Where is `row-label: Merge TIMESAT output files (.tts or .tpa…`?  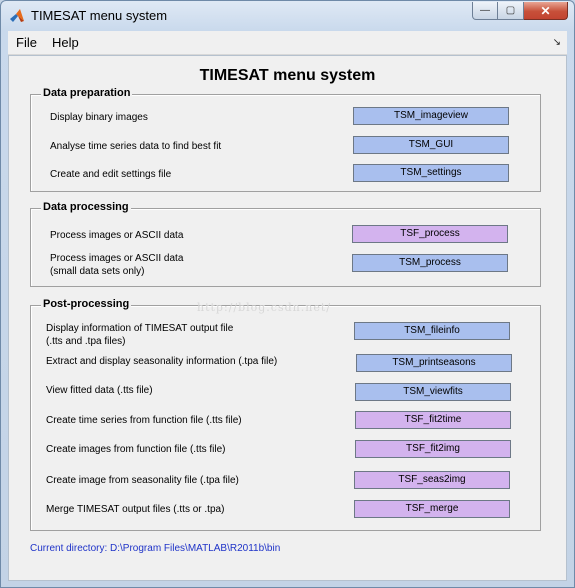
row-label: Merge TIMESAT output files (.tts or .tpa… is located at coordinates (135, 509).